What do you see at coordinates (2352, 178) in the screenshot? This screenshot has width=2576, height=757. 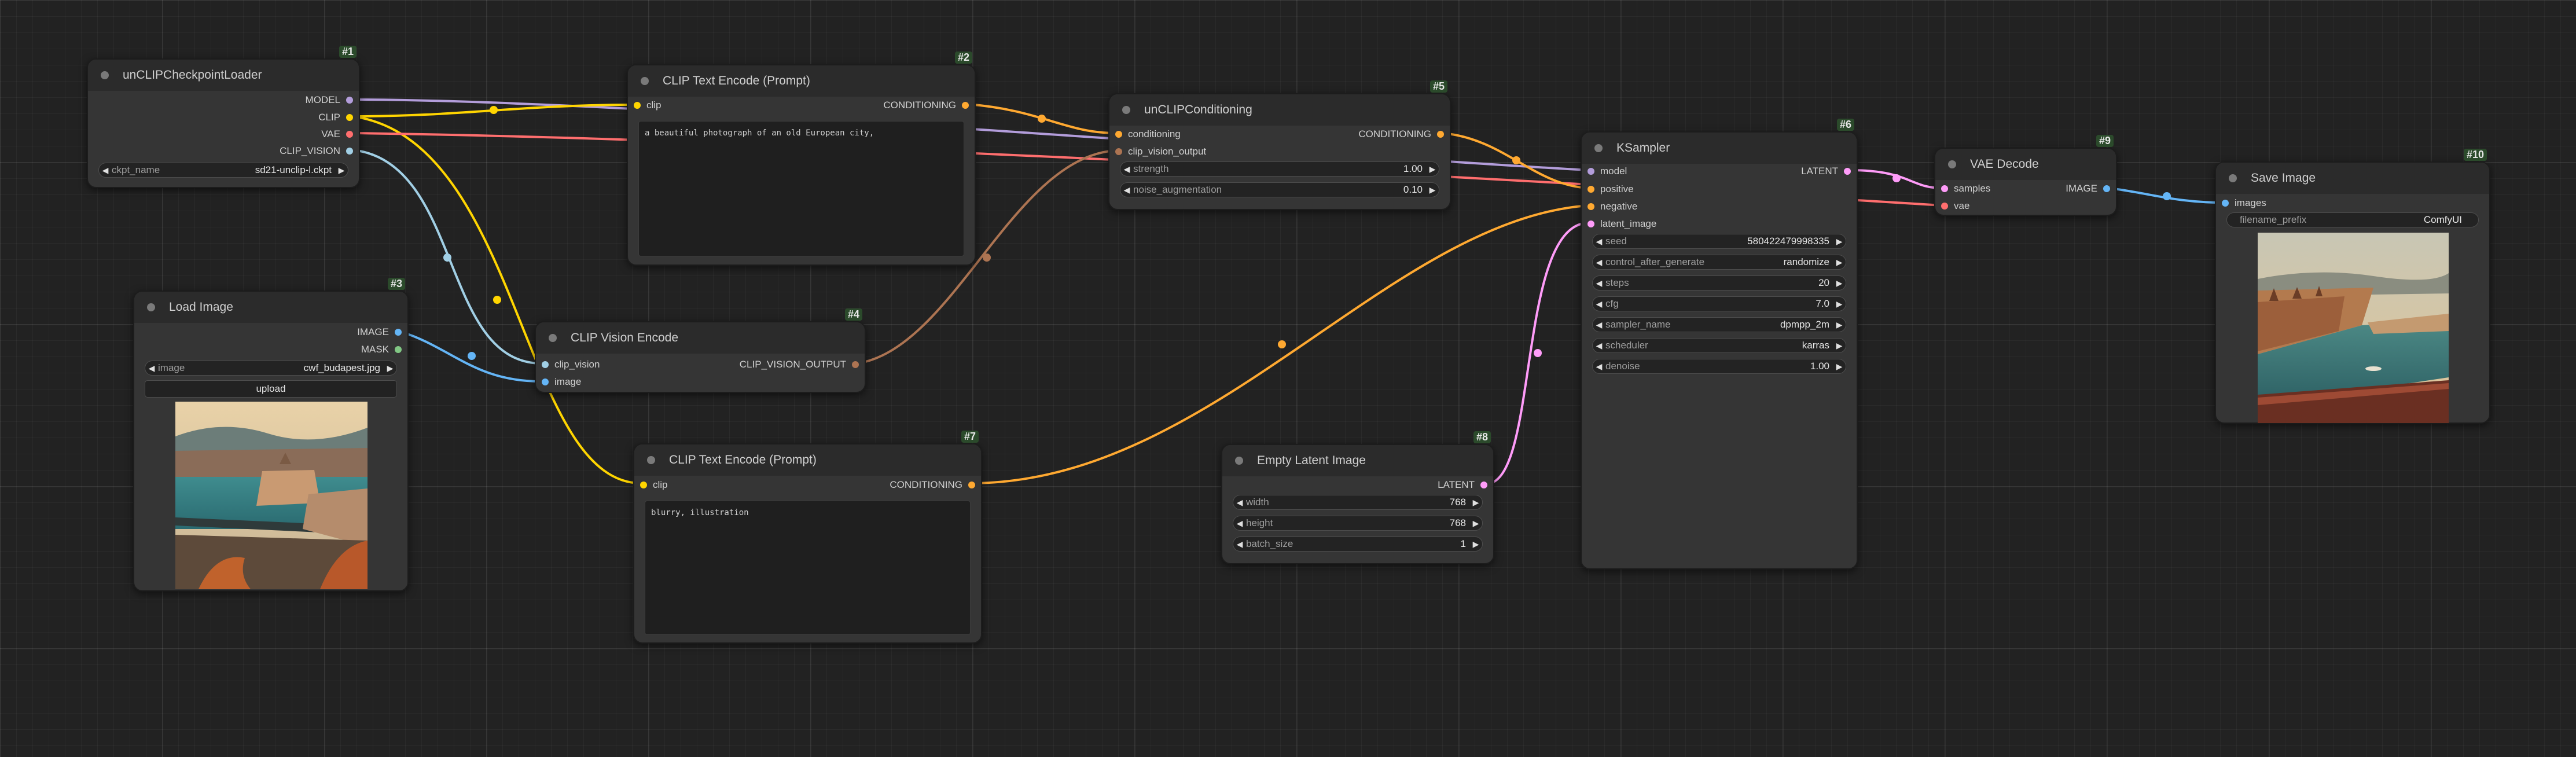 I see `node-header: Save Image` at bounding box center [2352, 178].